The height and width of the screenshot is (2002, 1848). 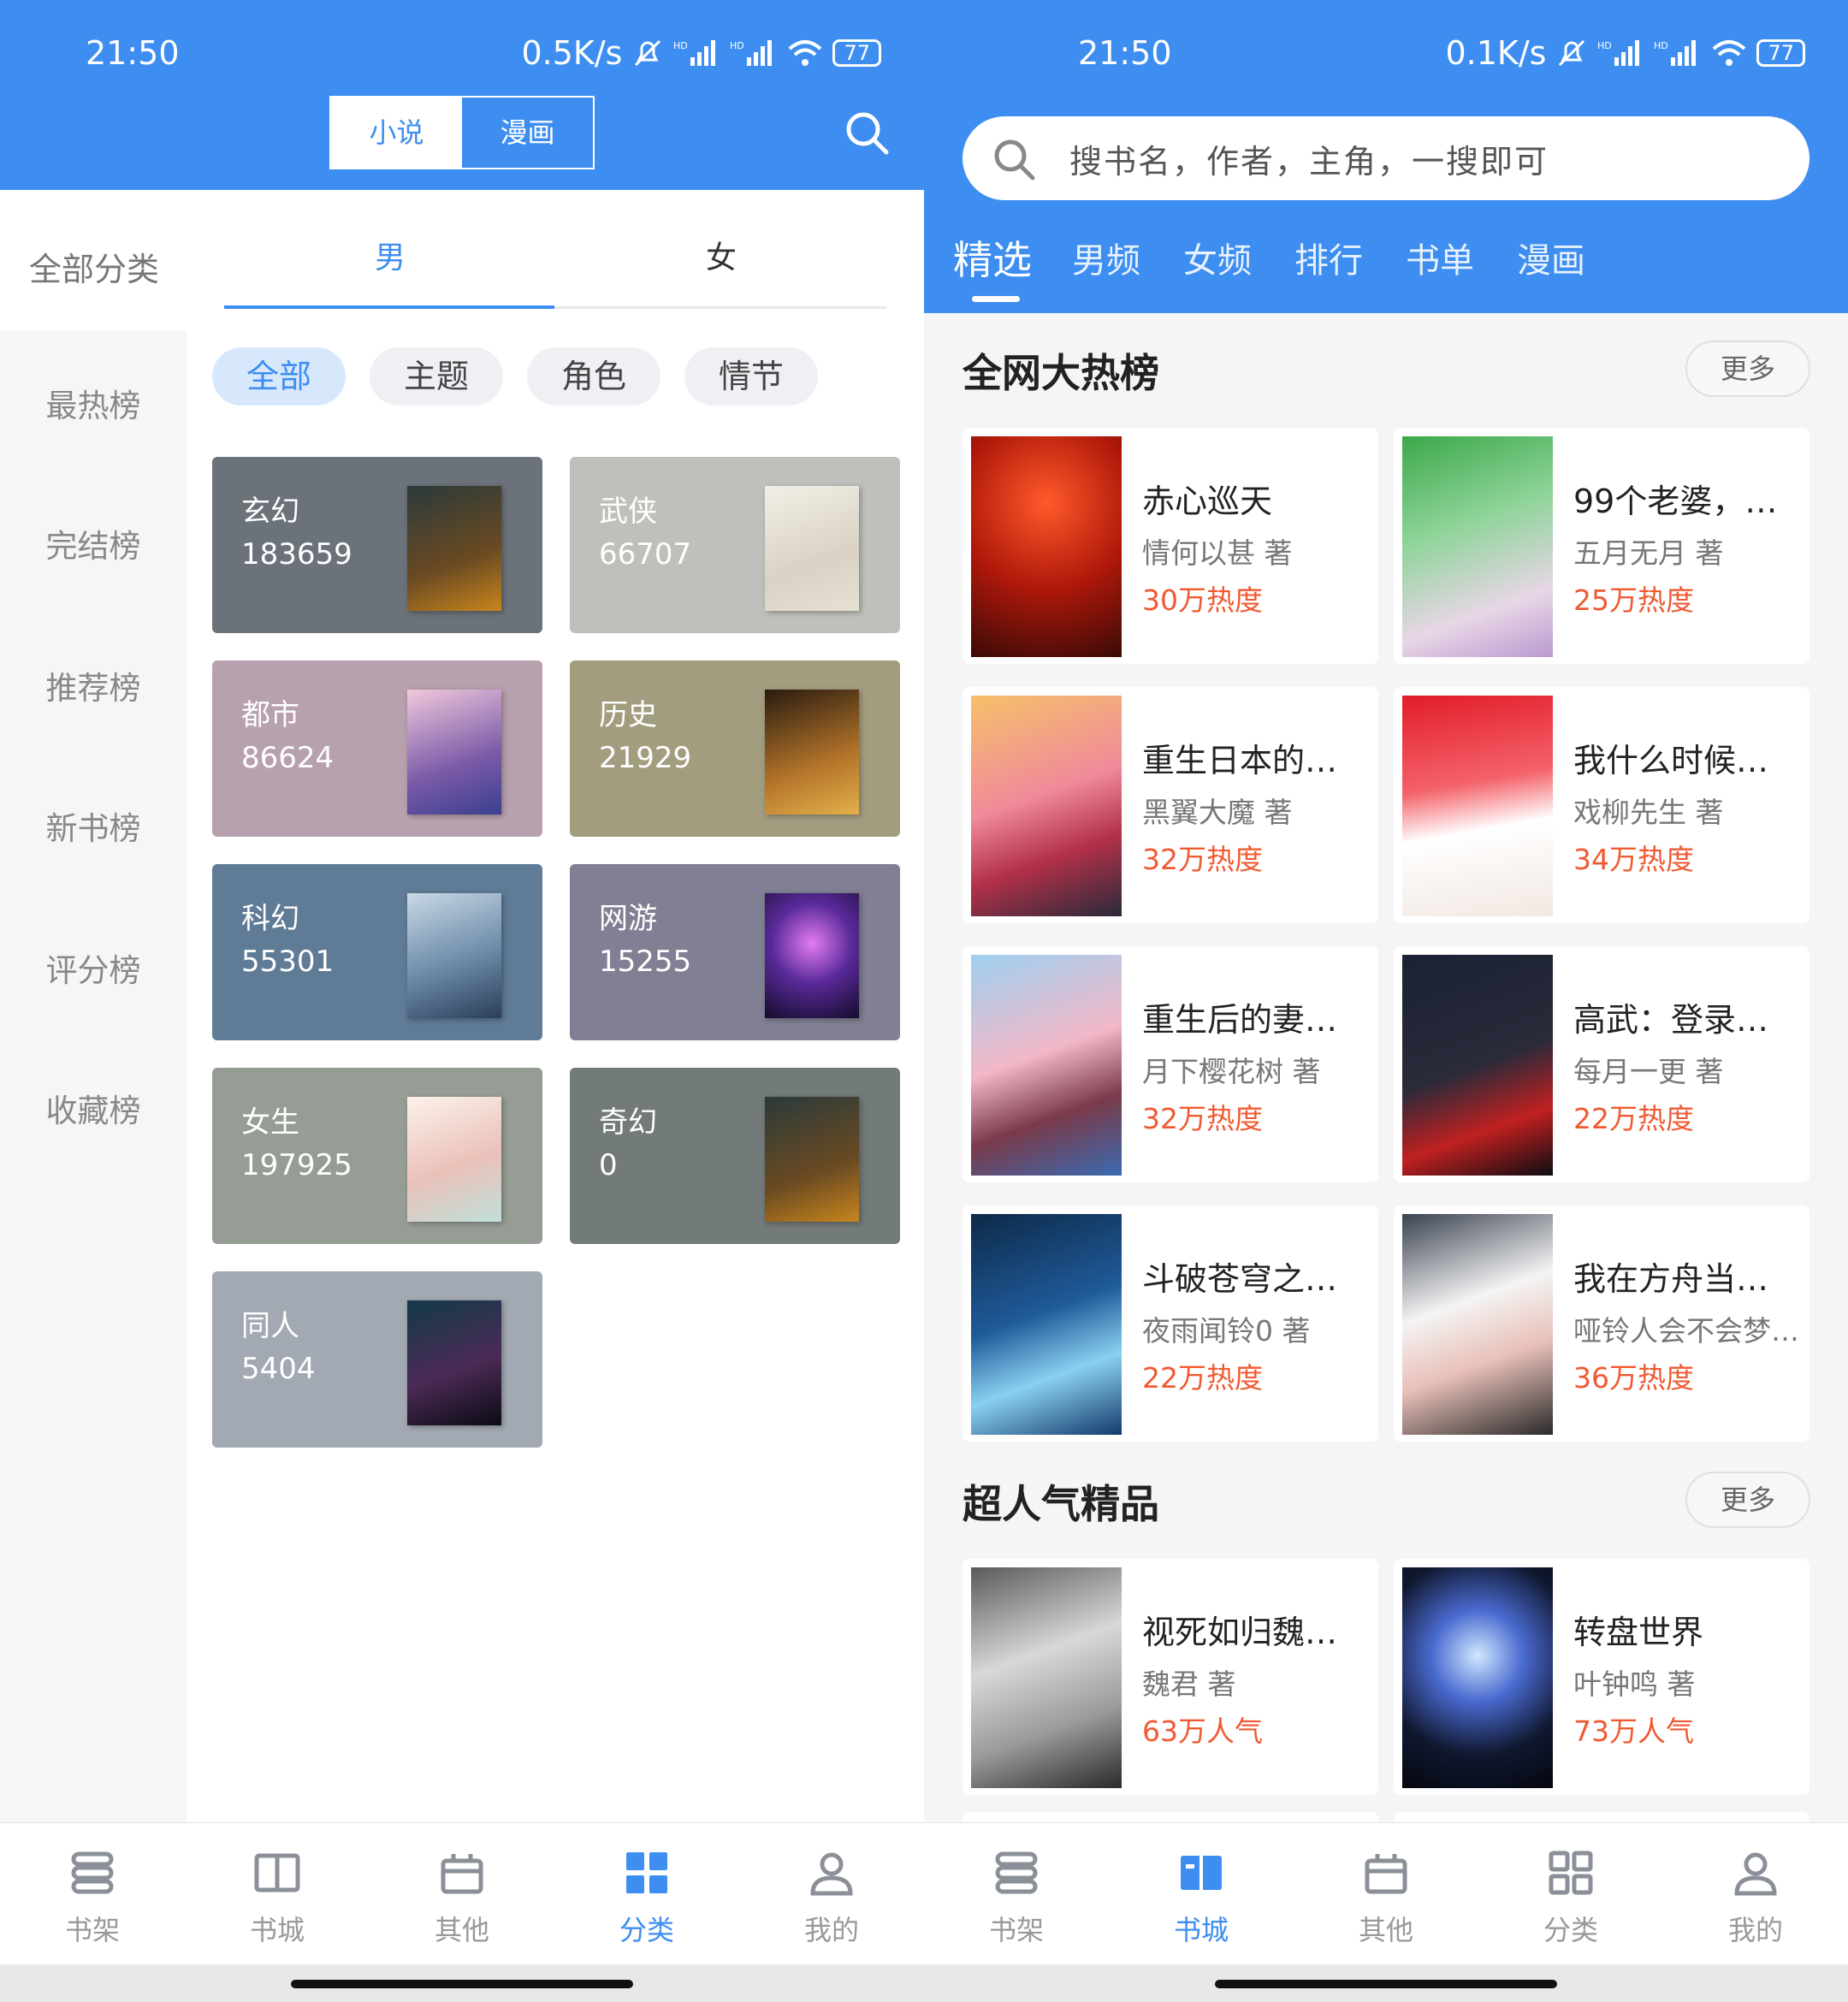 I want to click on book-author: 戏柳先生 著, so click(x=1648, y=812).